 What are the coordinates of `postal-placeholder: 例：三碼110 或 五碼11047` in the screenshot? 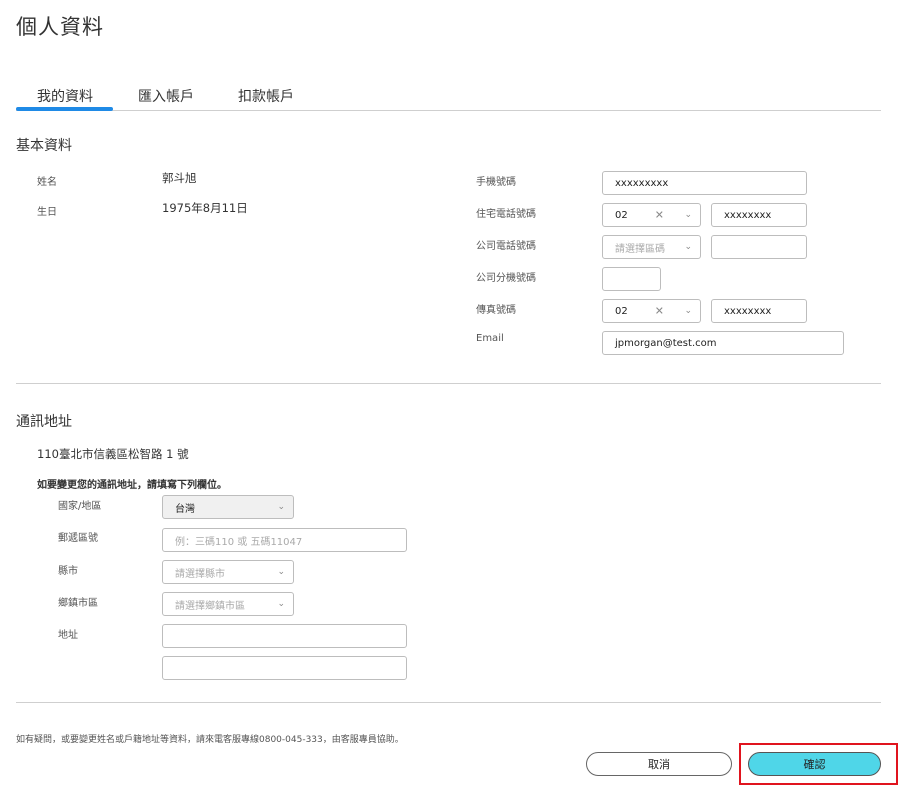 It's located at (239, 542).